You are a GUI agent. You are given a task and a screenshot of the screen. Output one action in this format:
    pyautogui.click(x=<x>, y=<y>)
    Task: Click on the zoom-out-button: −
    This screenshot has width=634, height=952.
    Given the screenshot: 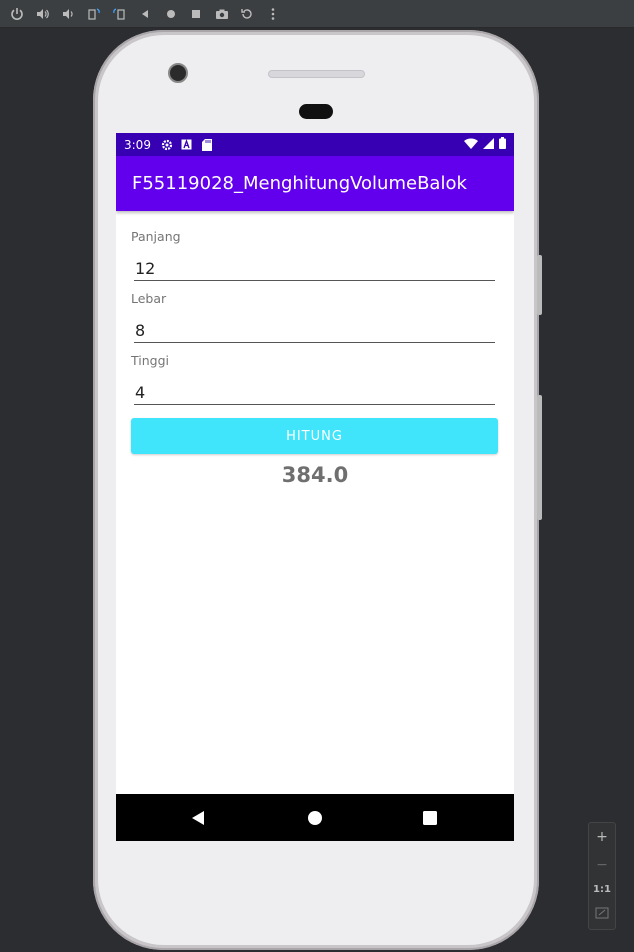 What is the action you would take?
    pyautogui.click(x=602, y=865)
    